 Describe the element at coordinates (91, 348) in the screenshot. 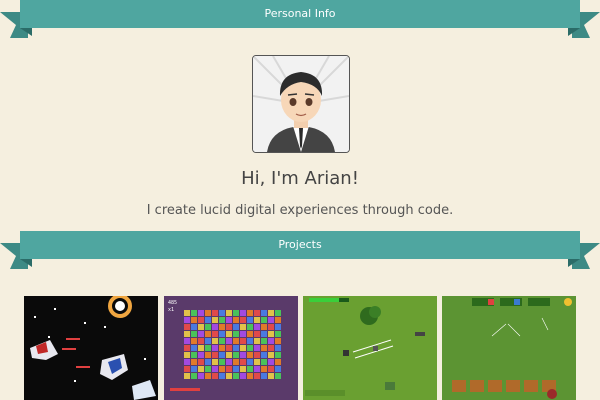

I see `project-space-shooter-thumbnail` at that location.